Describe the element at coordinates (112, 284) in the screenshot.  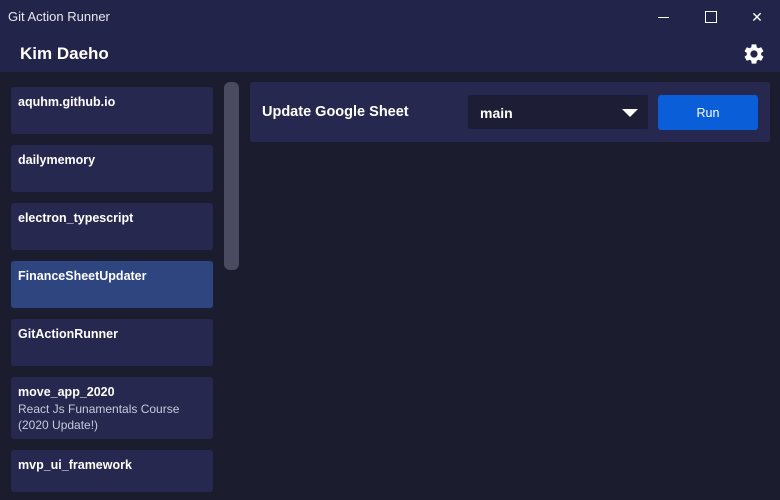
I see `repo-item-selected: FinanceSheetUpdater` at that location.